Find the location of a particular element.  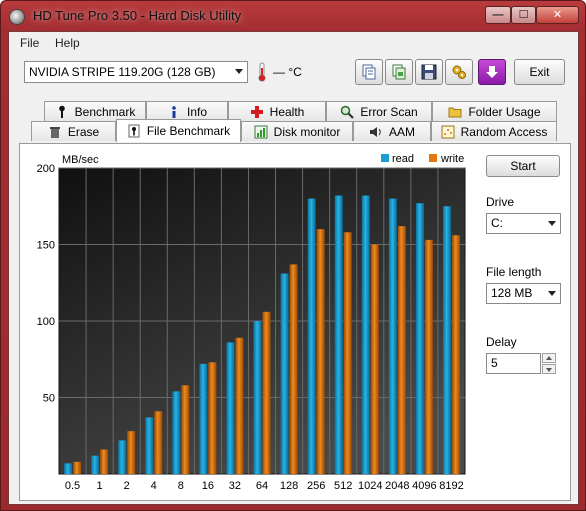

drive-combo-value: C: is located at coordinates (497, 223).